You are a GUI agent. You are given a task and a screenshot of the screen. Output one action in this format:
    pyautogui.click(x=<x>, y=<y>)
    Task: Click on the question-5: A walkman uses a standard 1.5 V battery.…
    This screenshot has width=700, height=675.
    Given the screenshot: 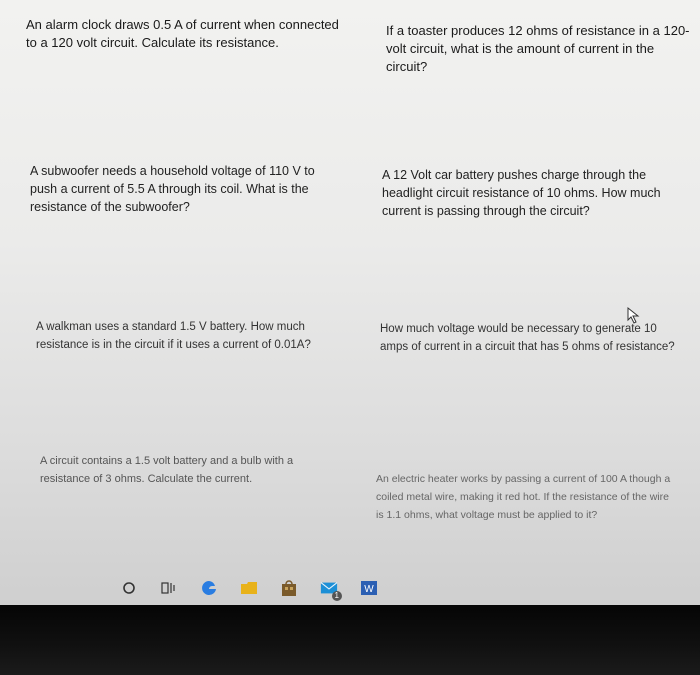 What is the action you would take?
    pyautogui.click(x=173, y=336)
    